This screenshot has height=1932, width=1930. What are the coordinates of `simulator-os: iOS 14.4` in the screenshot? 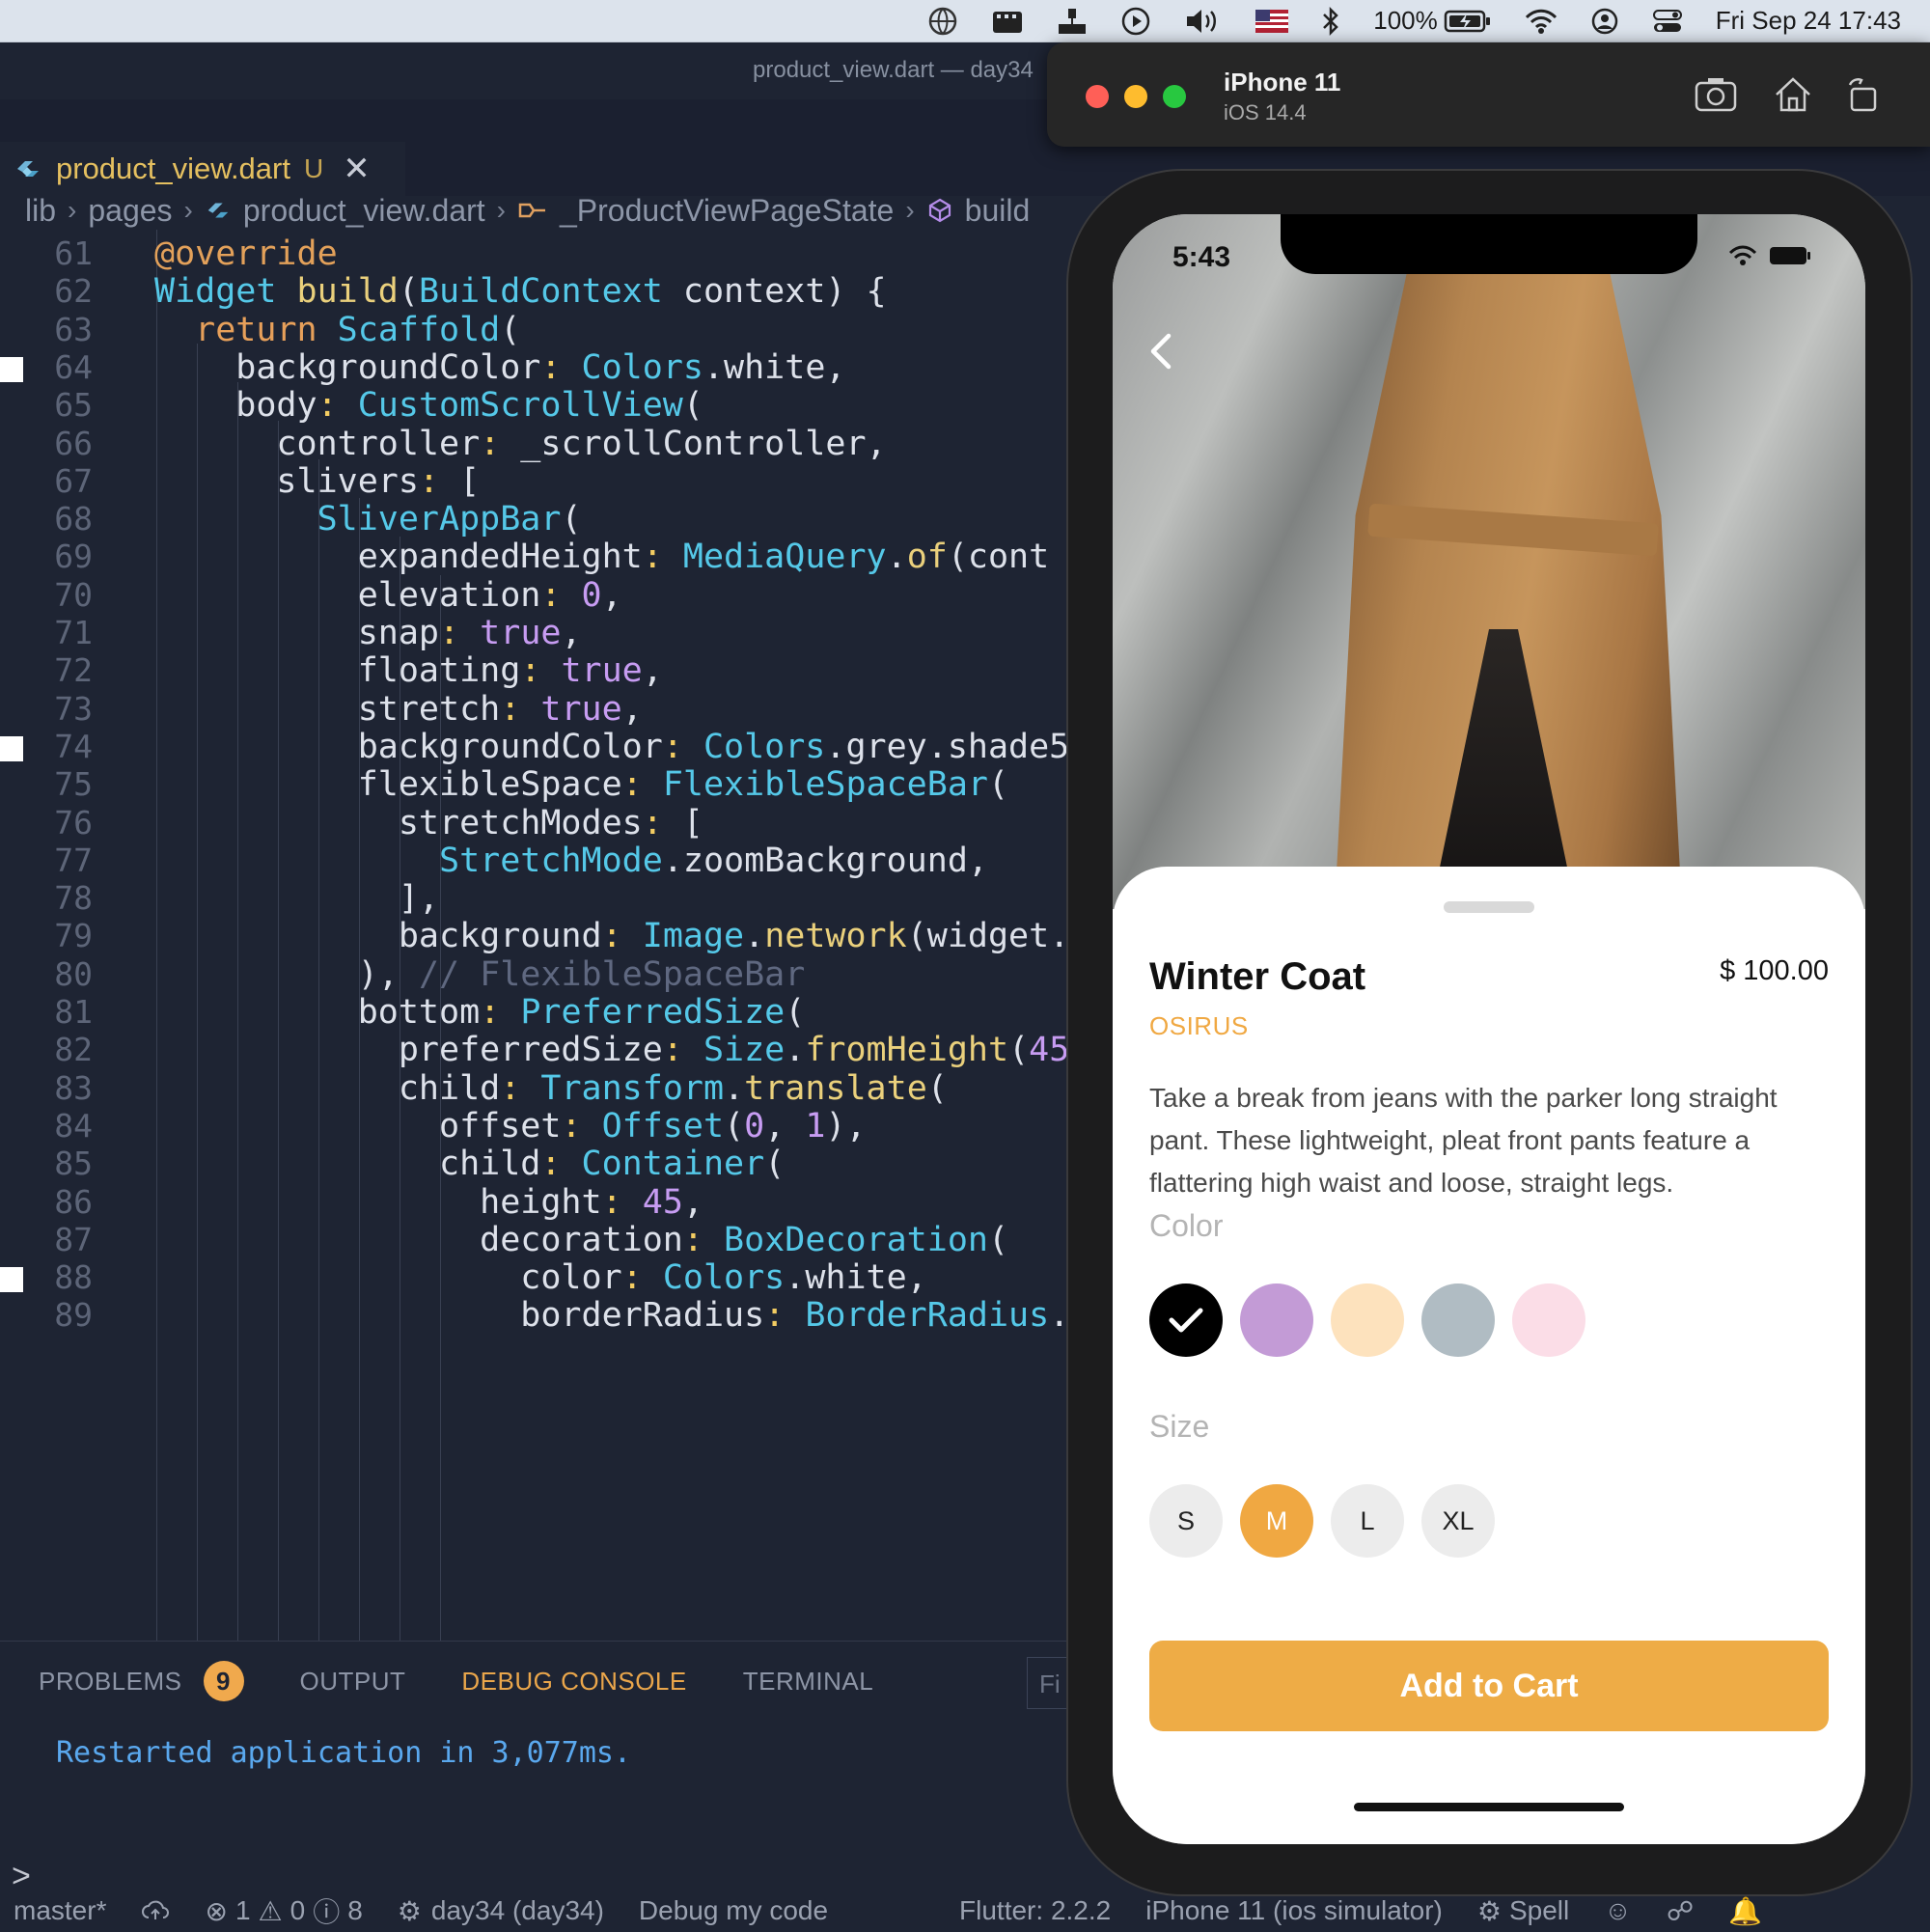 It's located at (1265, 112).